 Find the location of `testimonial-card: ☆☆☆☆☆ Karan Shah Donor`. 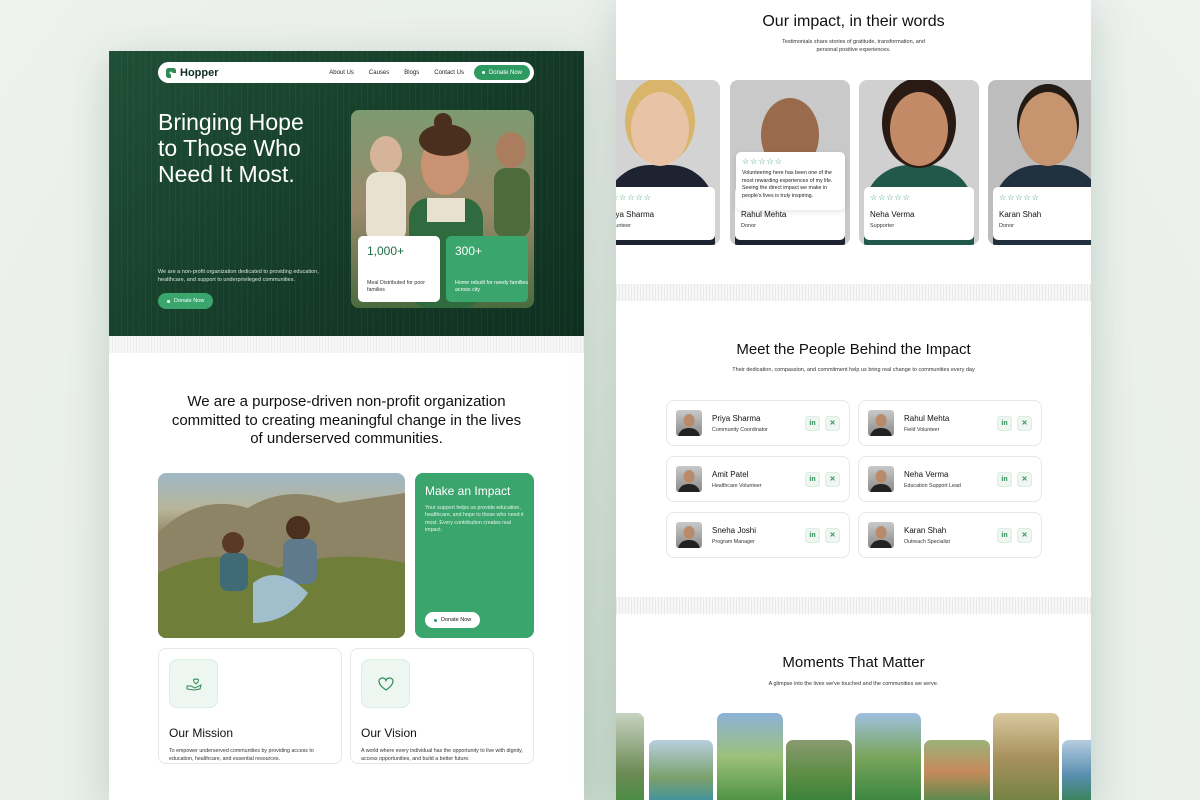

testimonial-card: ☆☆☆☆☆ Karan Shah Donor is located at coordinates (1039, 162).